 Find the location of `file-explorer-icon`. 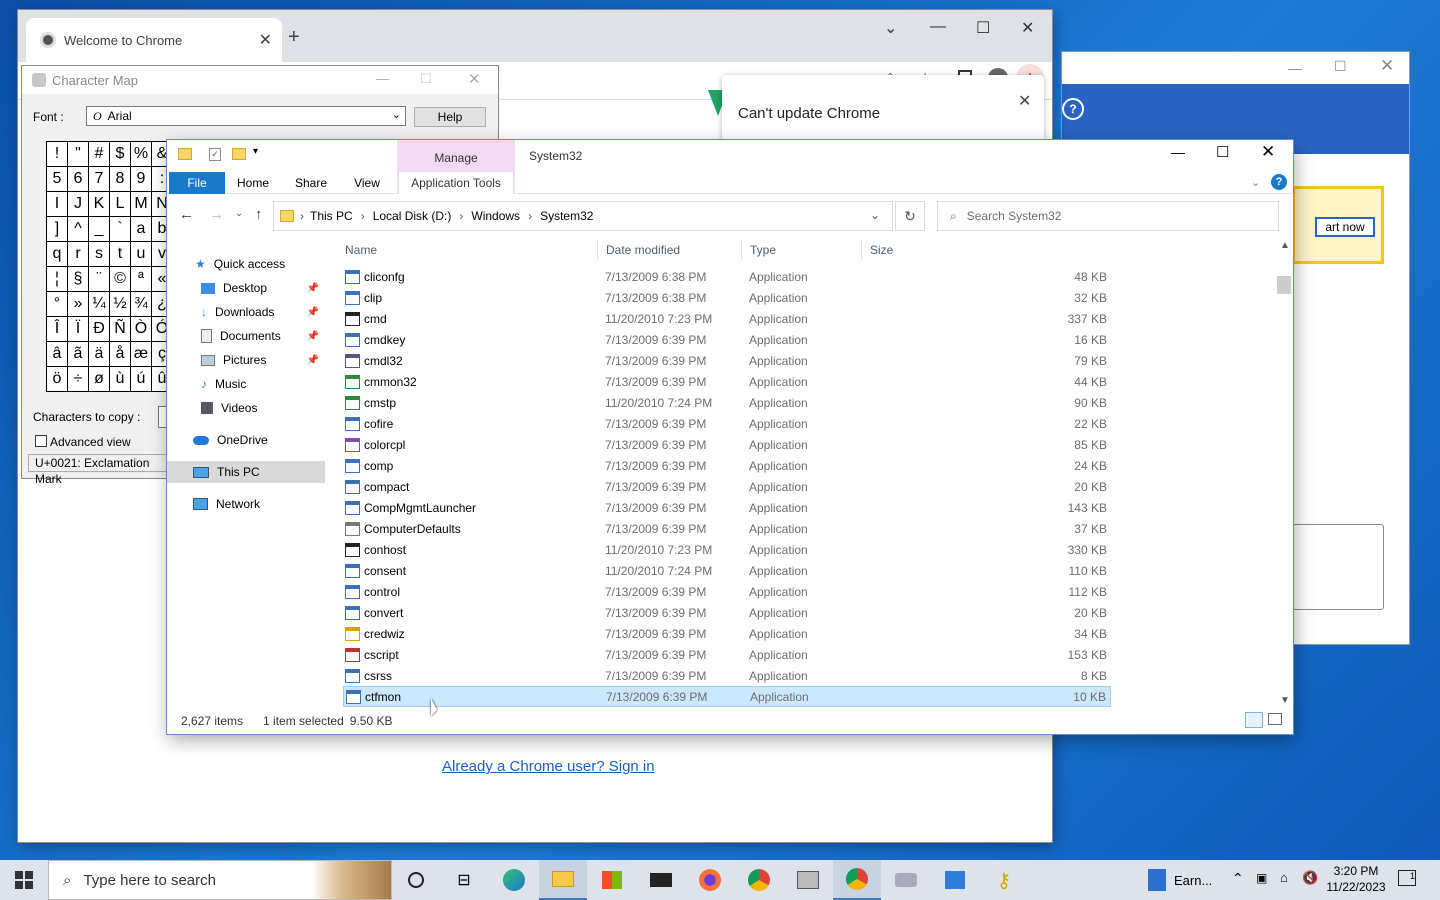

file-explorer-icon is located at coordinates (563, 880).